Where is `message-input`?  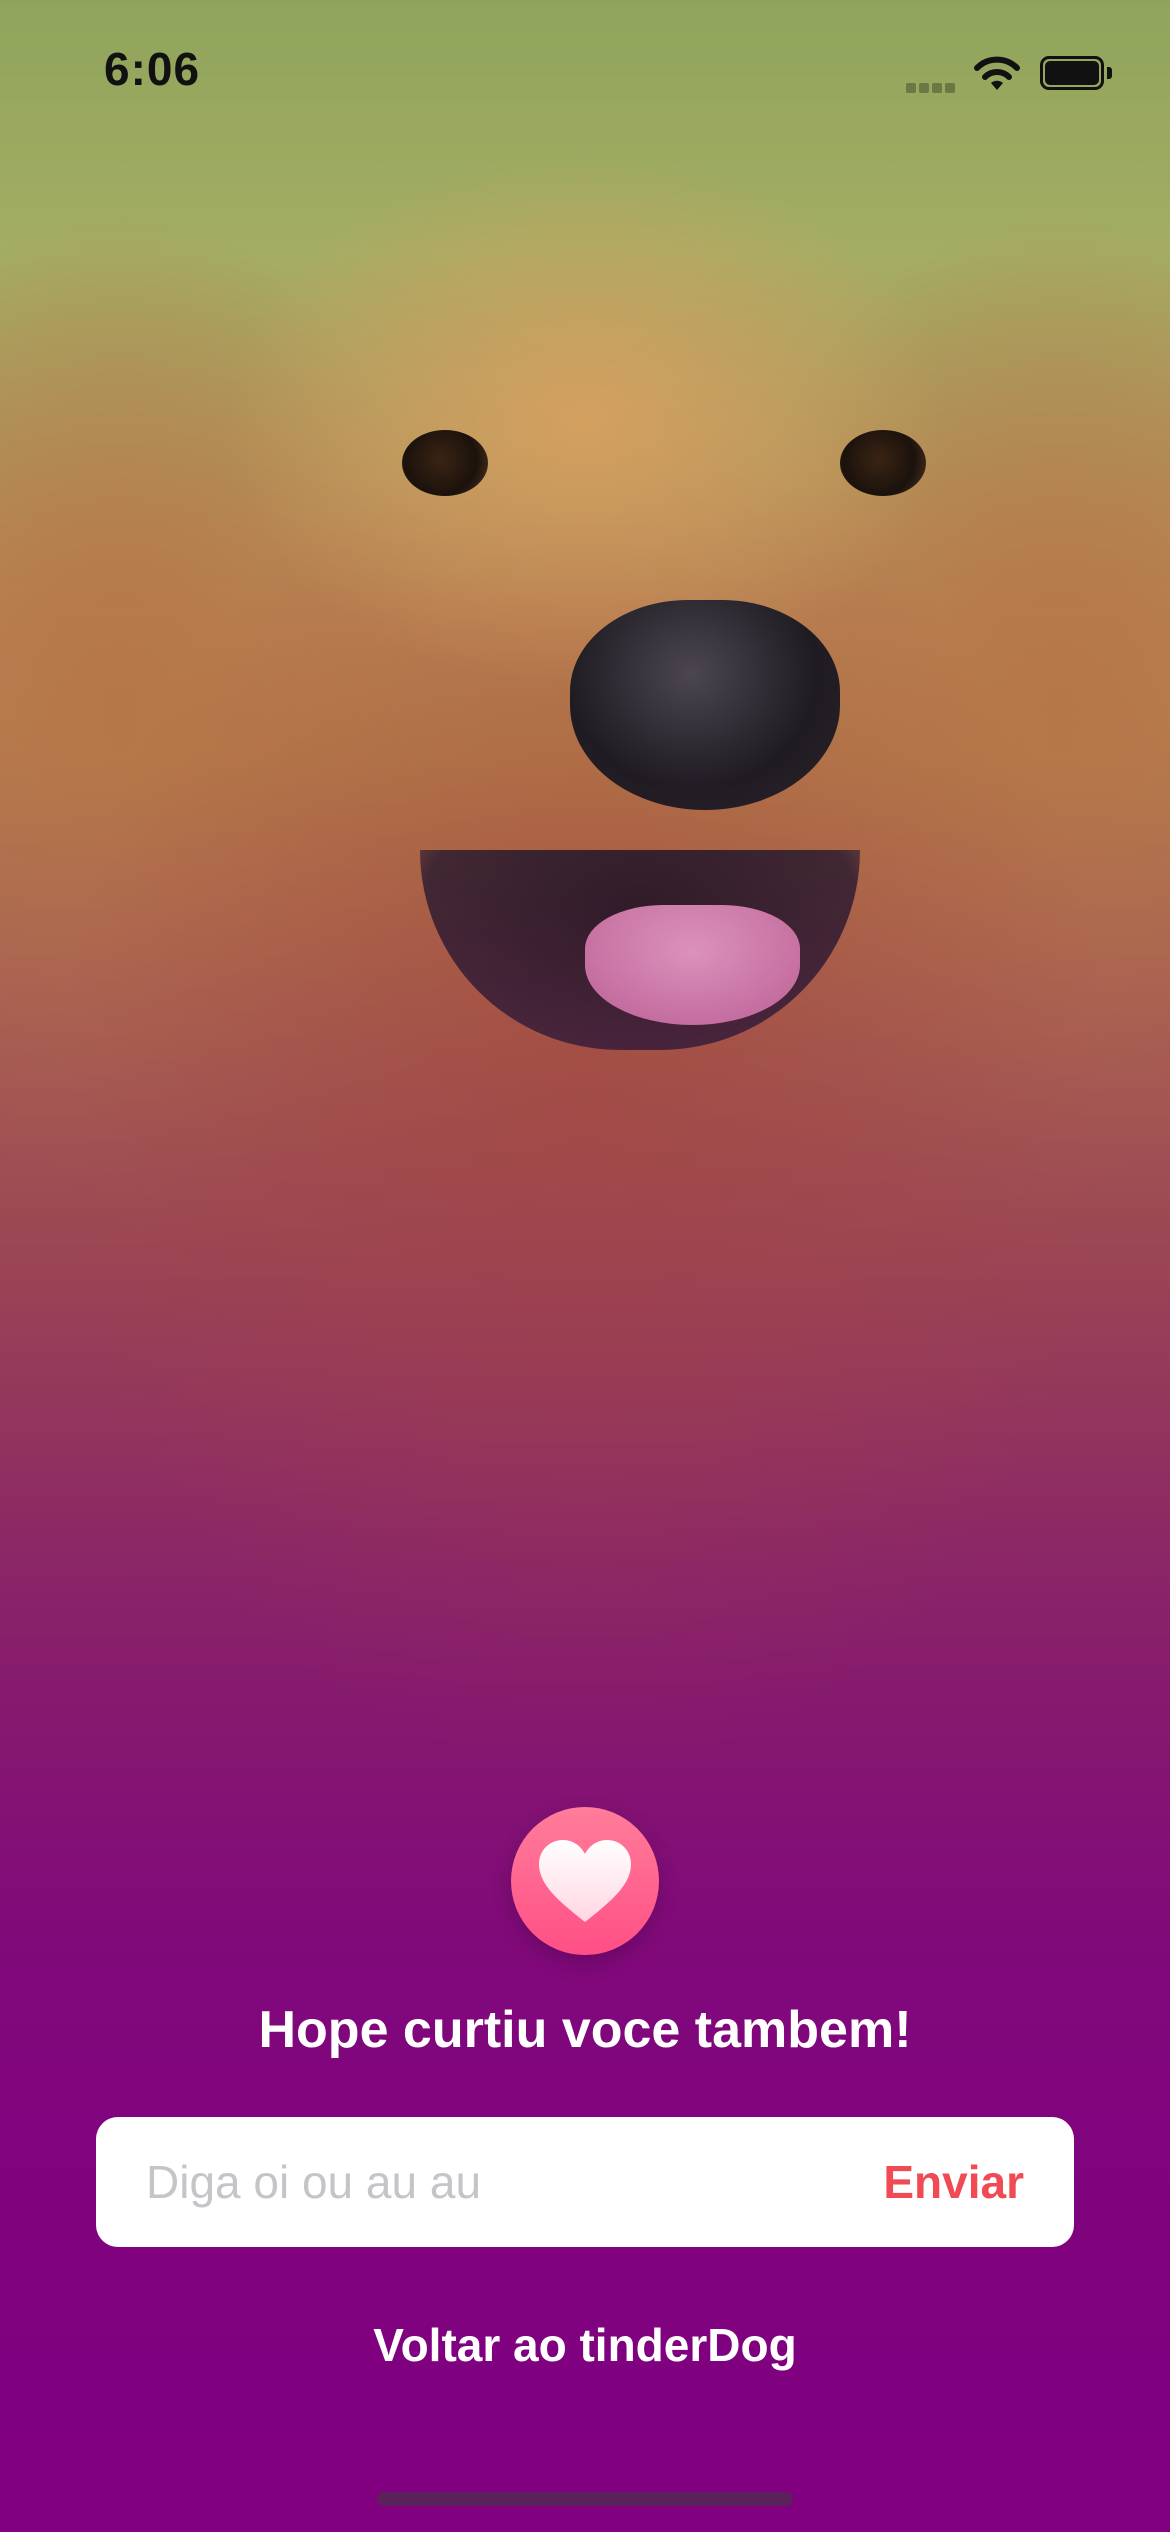 message-input is located at coordinates (515, 2182).